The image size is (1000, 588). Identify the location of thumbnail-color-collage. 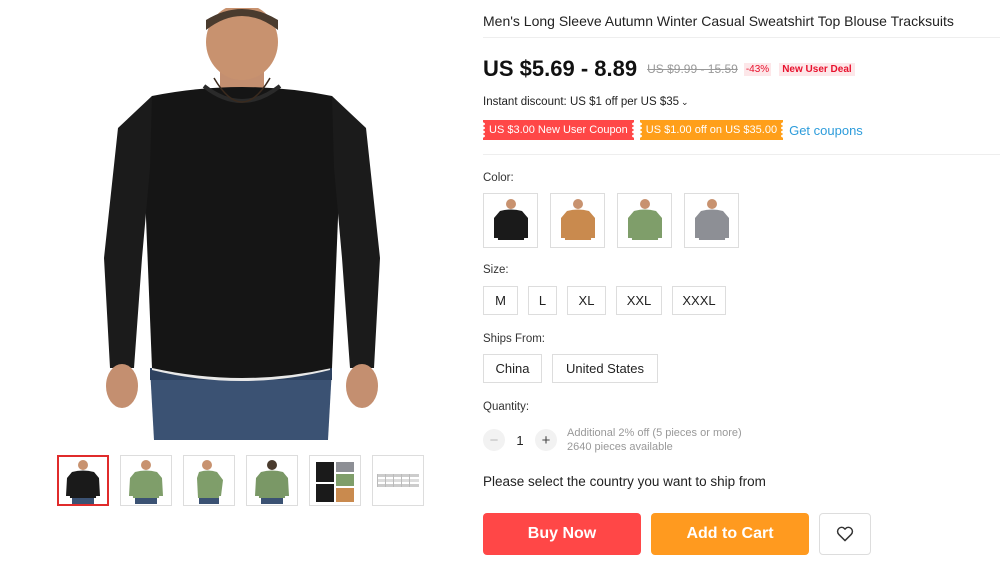
(335, 480).